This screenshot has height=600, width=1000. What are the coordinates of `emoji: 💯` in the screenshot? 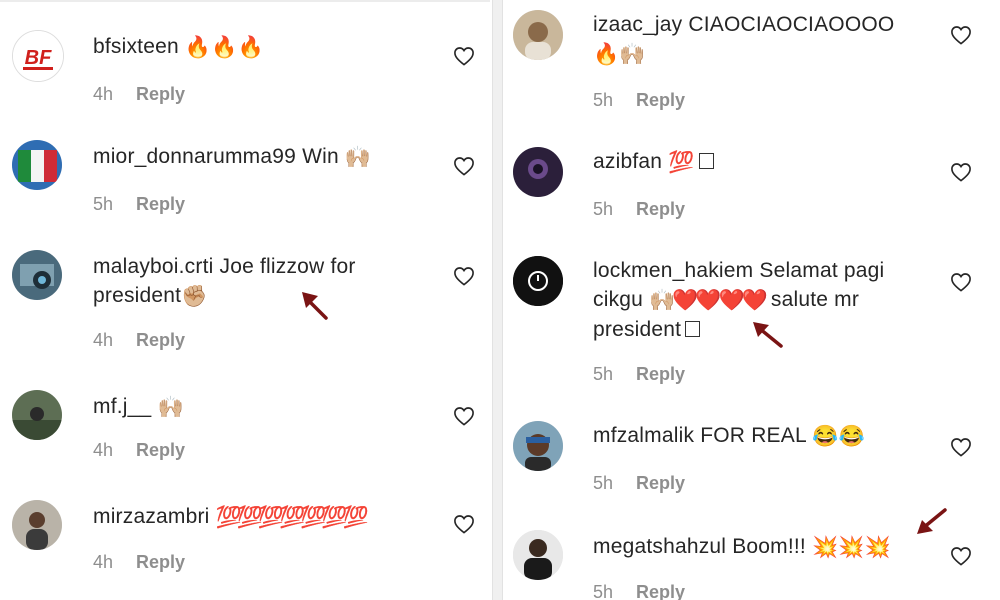 It's located at (681, 162).